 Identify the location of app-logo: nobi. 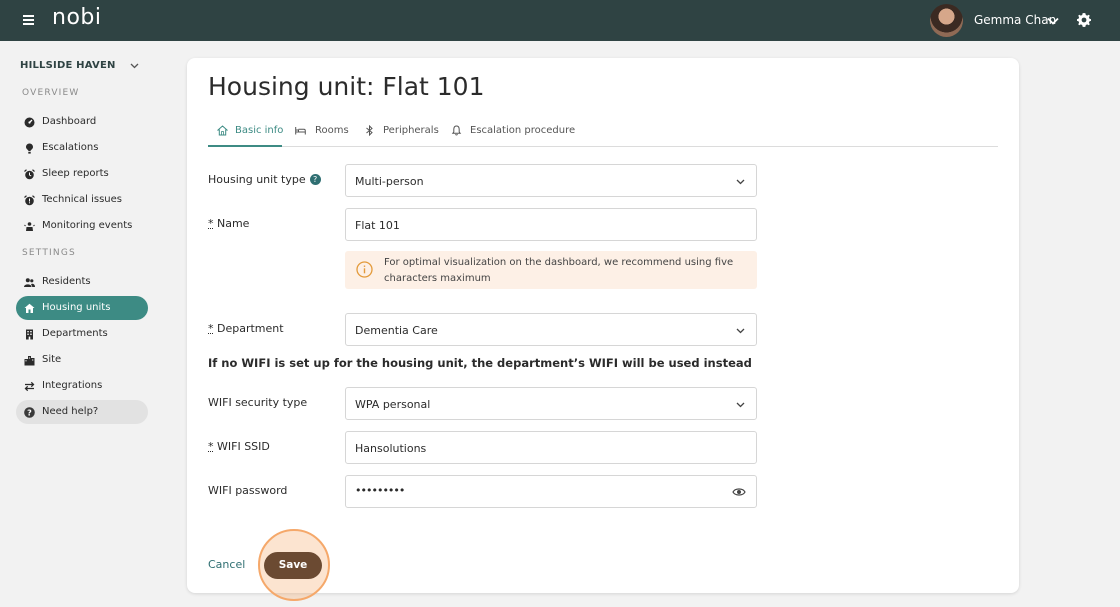
(77, 17).